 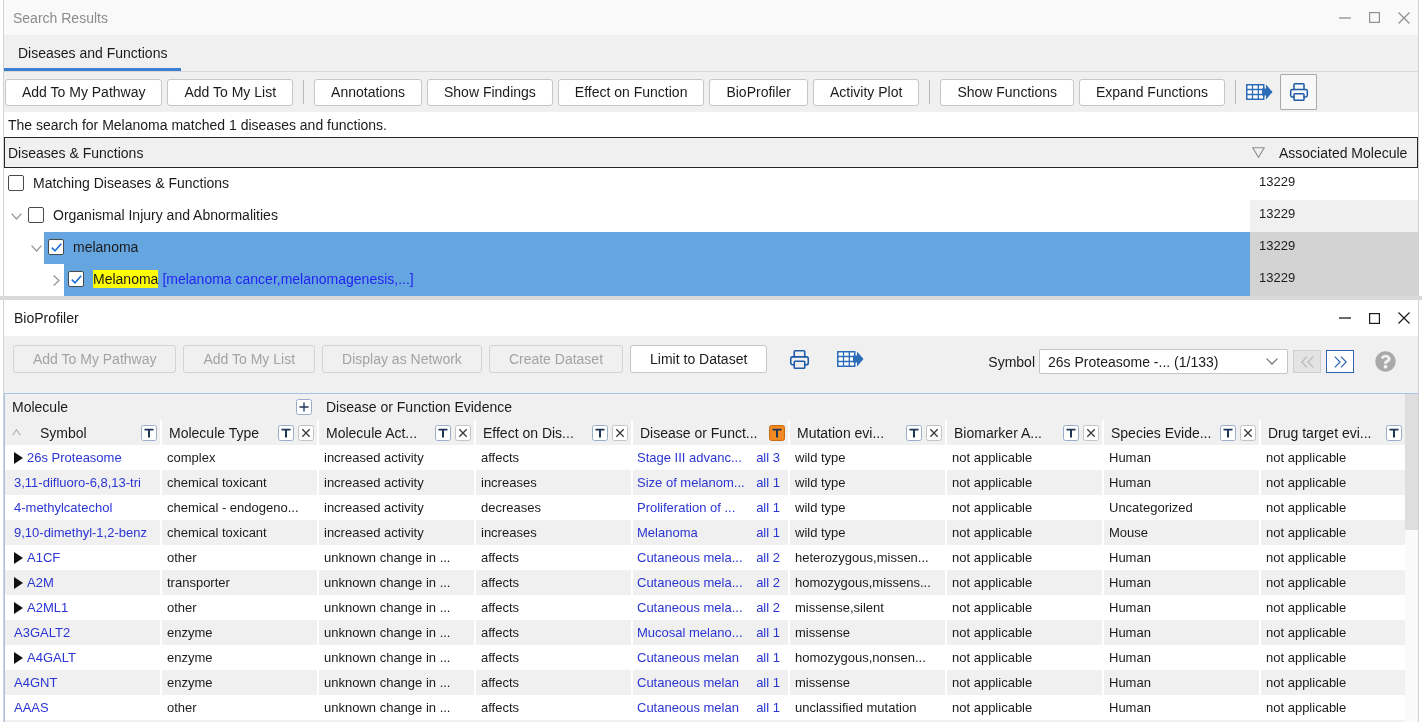 What do you see at coordinates (1299, 92) in the screenshot?
I see `print-button` at bounding box center [1299, 92].